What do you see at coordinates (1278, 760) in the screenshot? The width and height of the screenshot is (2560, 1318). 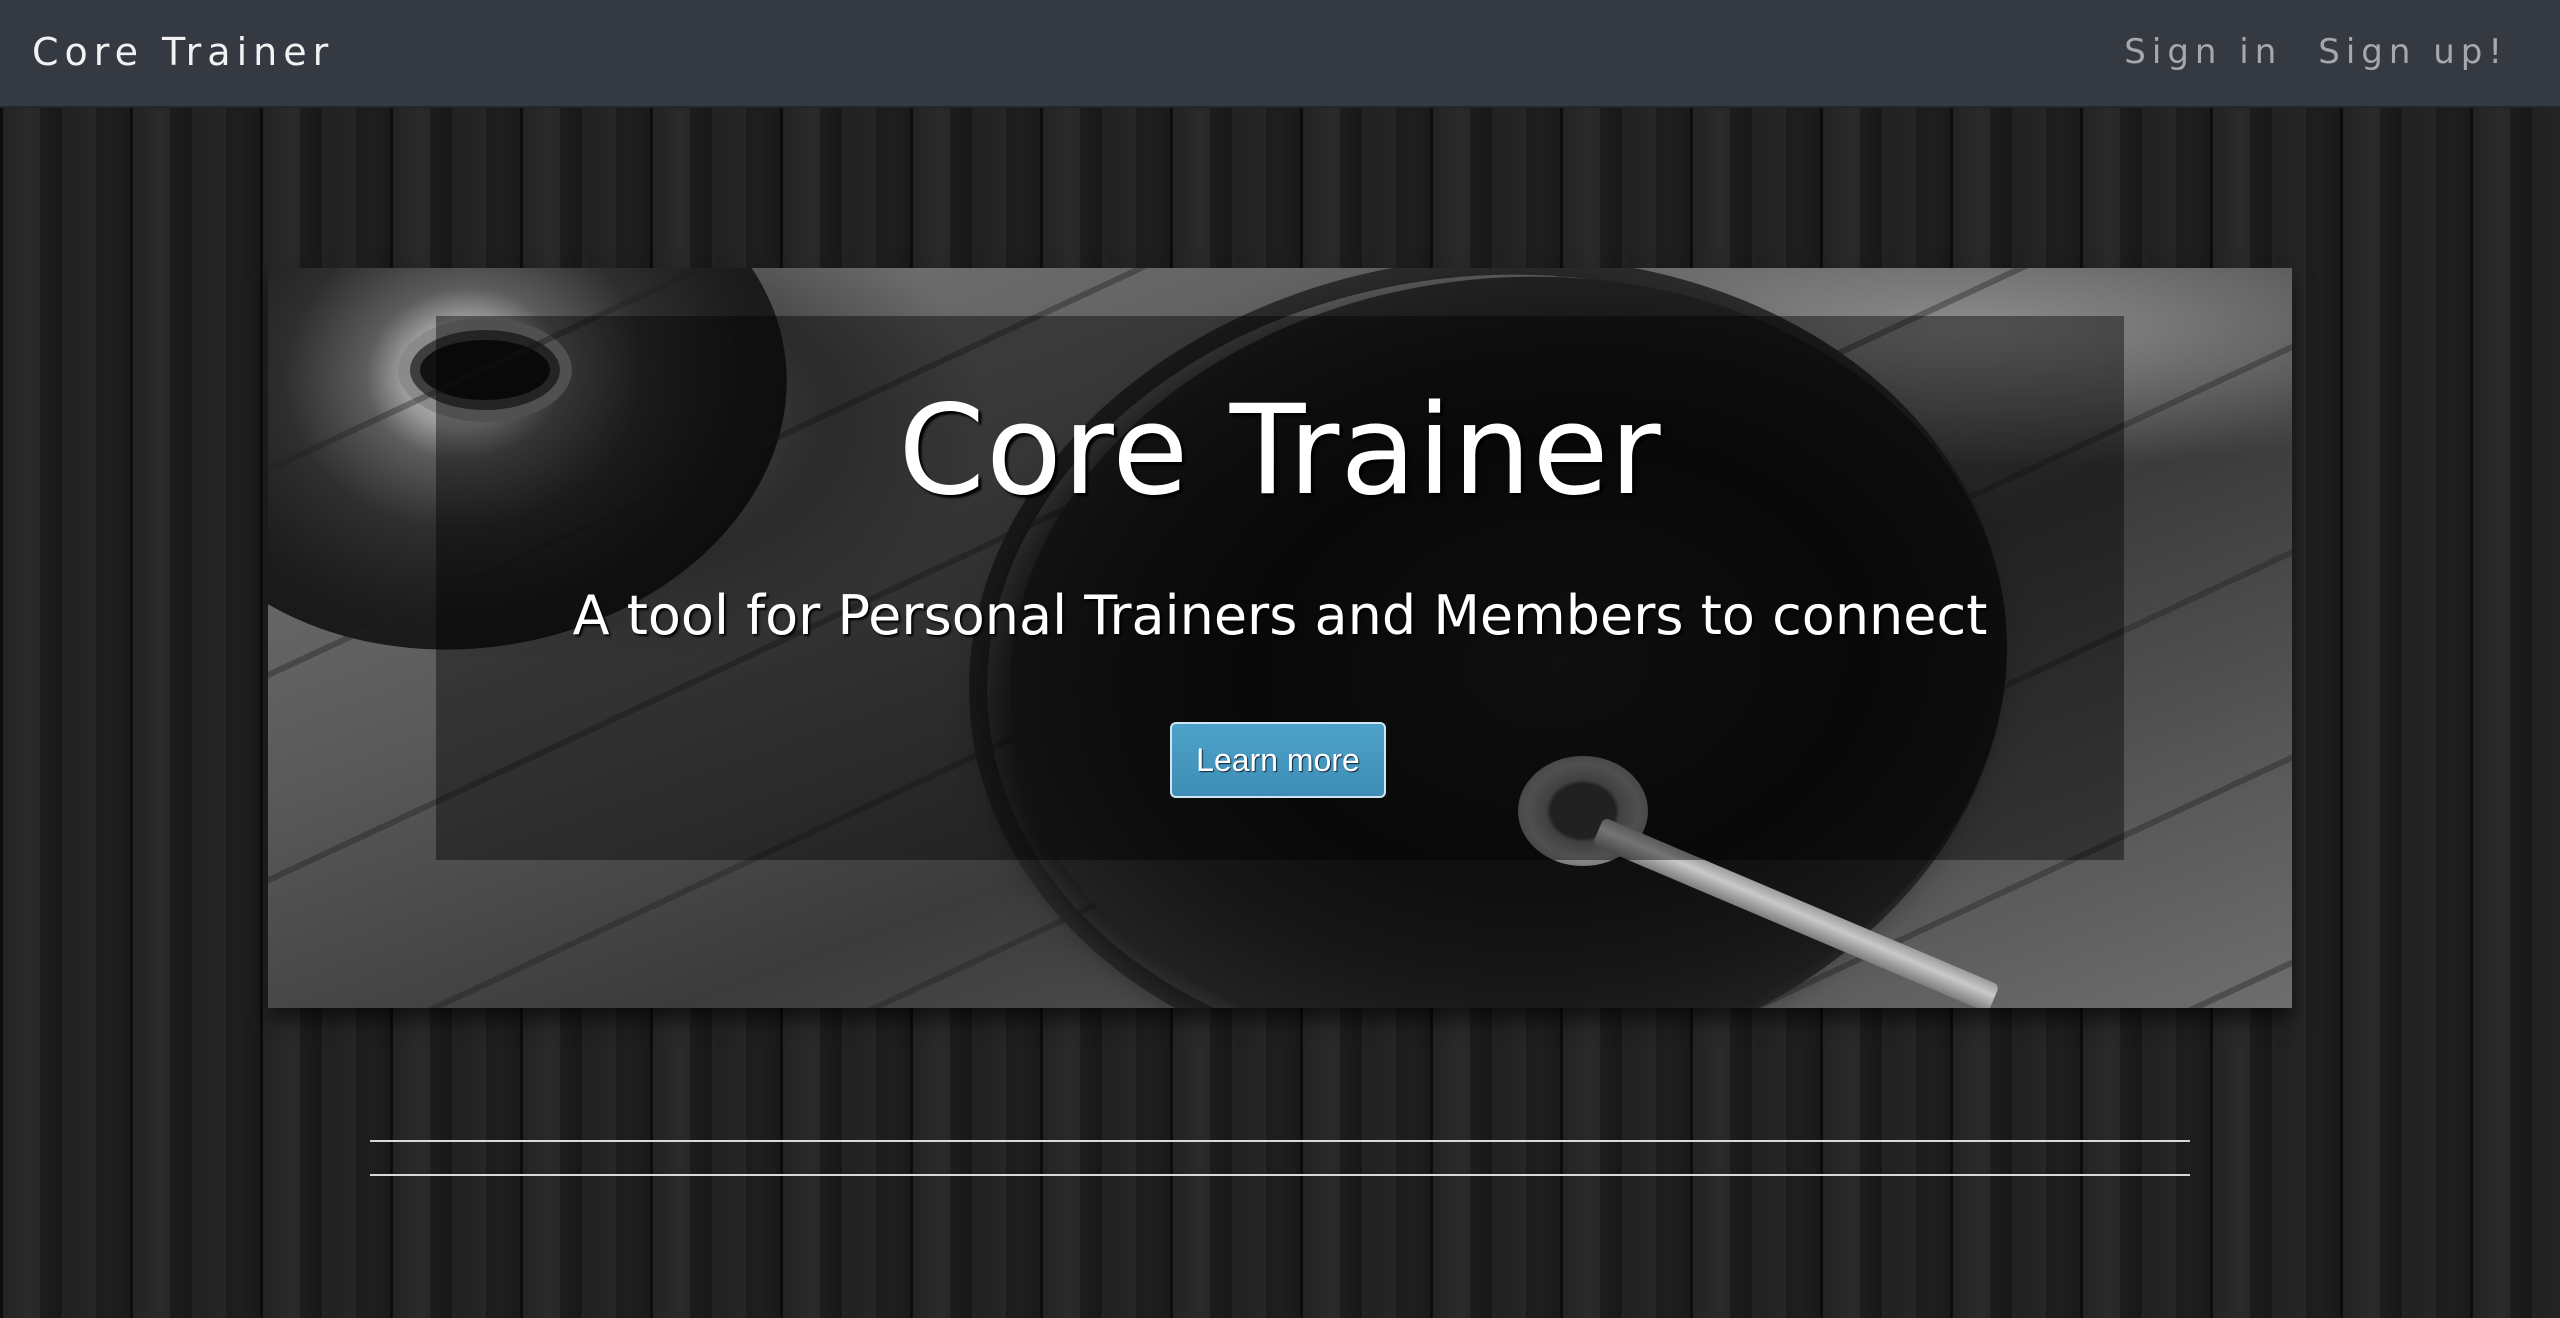 I see `learn-more-button: Learn more` at bounding box center [1278, 760].